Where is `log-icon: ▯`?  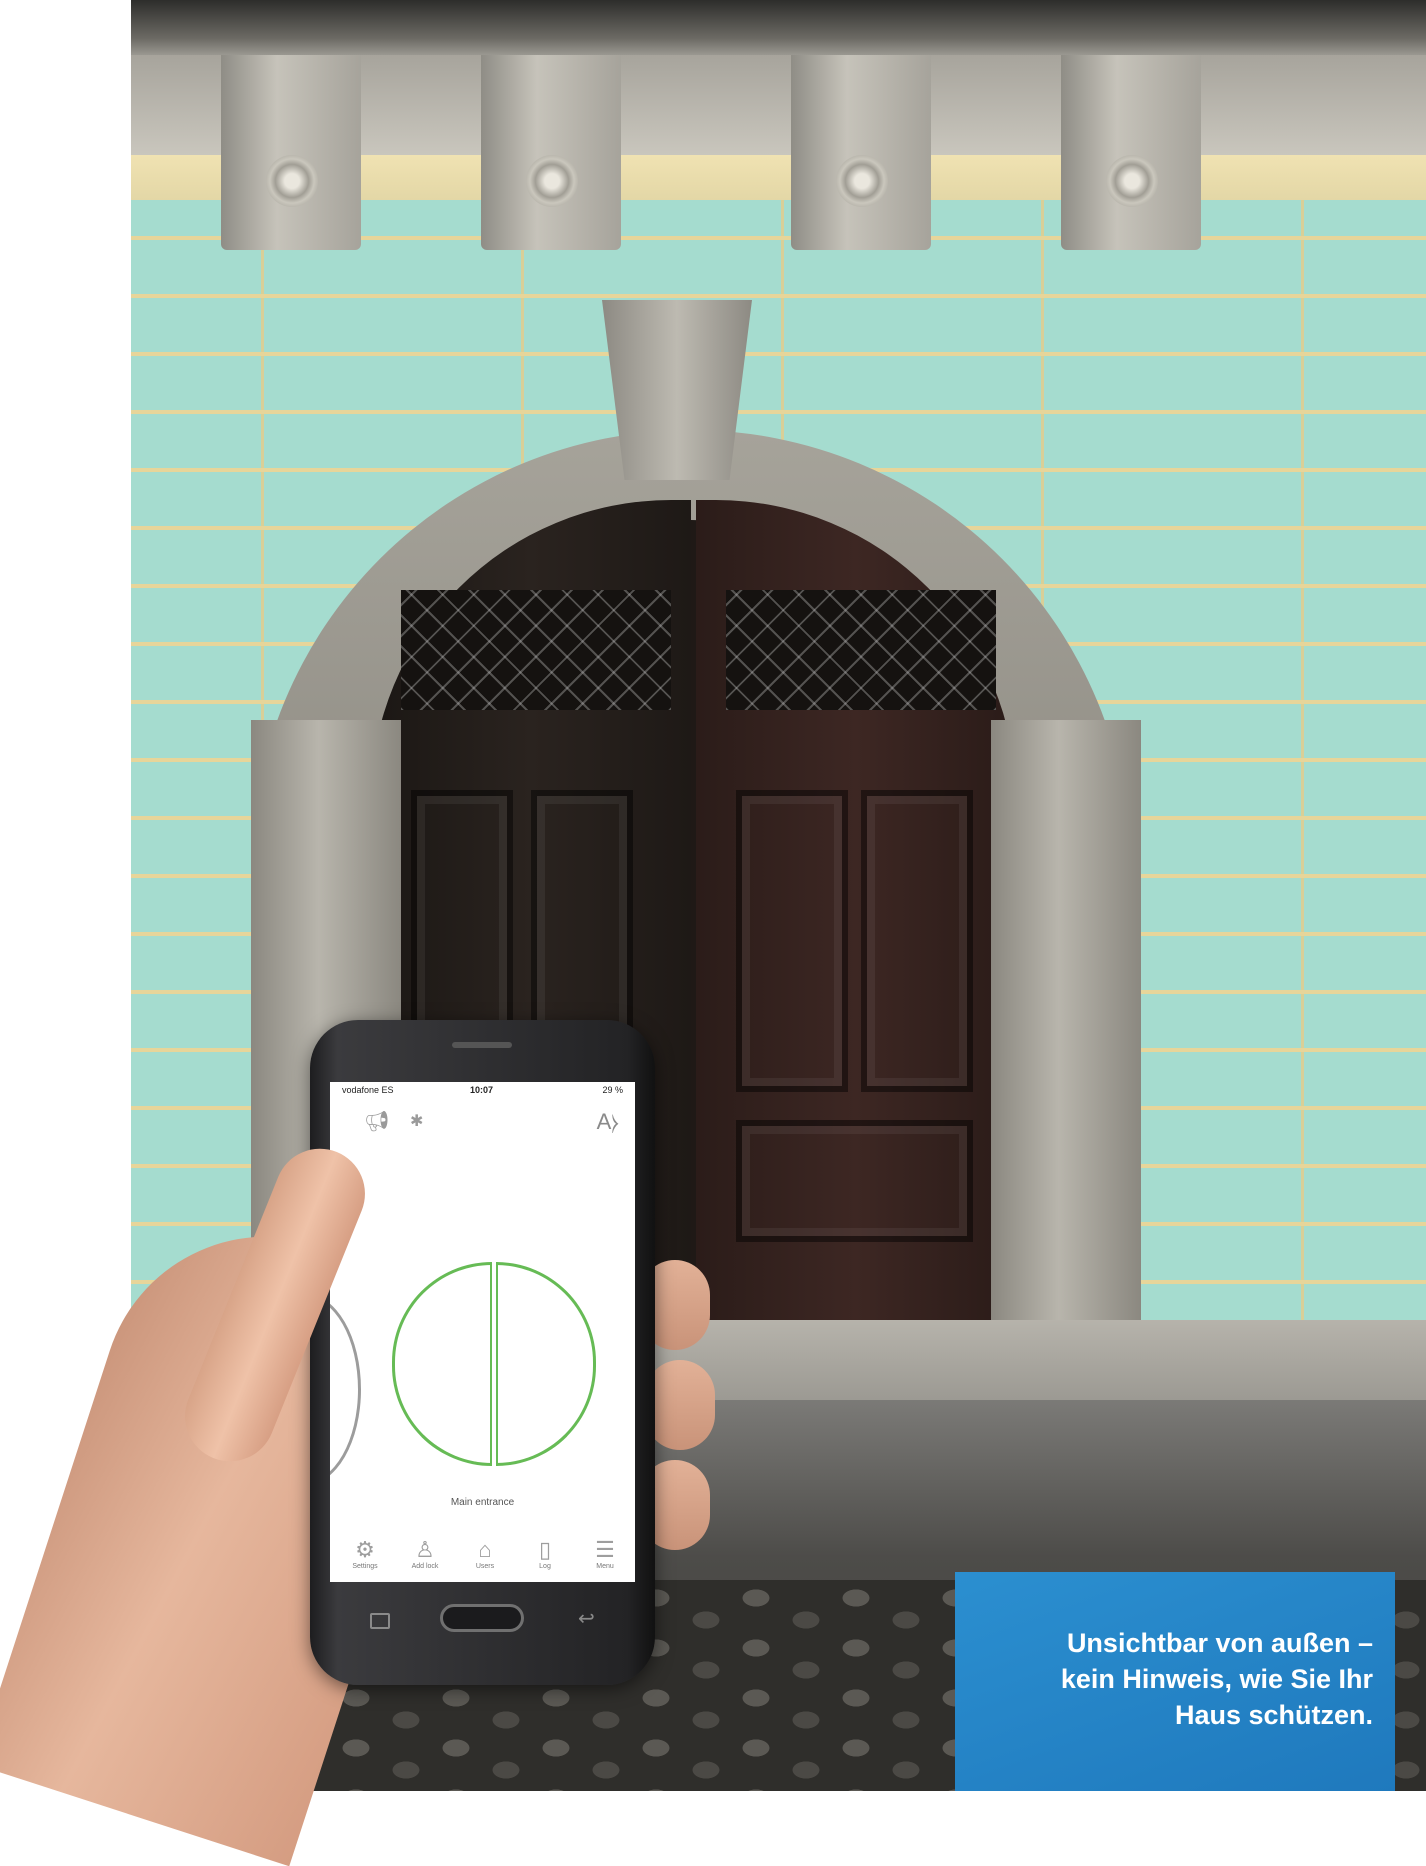 log-icon: ▯ is located at coordinates (545, 1549).